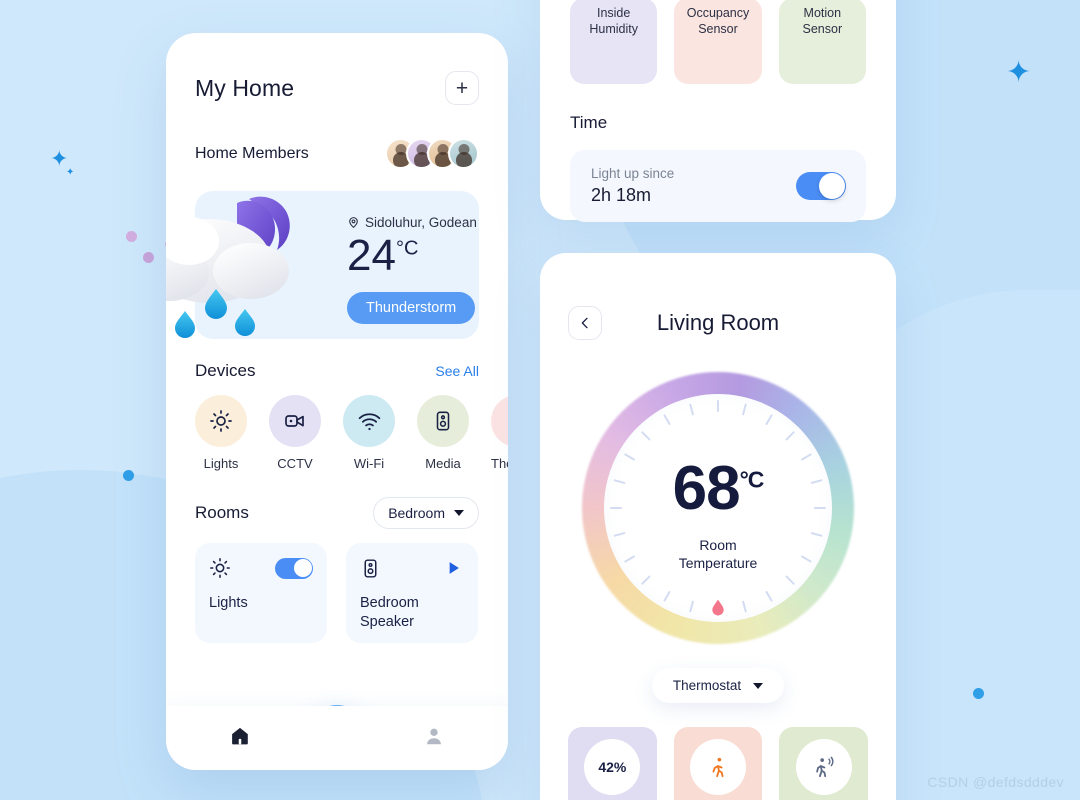  Describe the element at coordinates (614, 42) in the screenshot. I see `sensor-chip-inside-humidity: Inside Humidity` at that location.